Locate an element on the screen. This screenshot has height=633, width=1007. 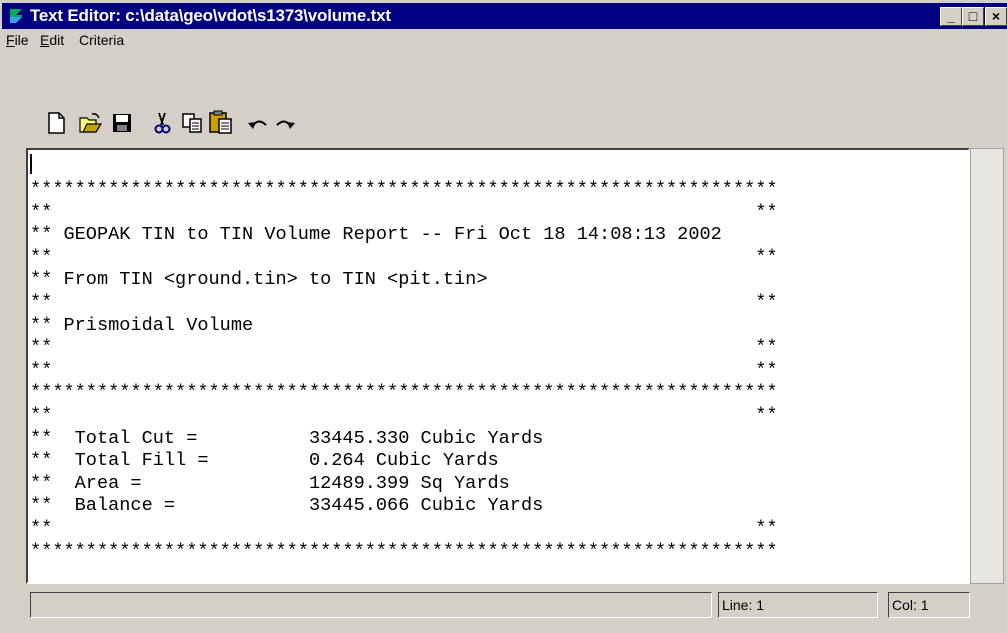
new-file-icon is located at coordinates (56, 123).